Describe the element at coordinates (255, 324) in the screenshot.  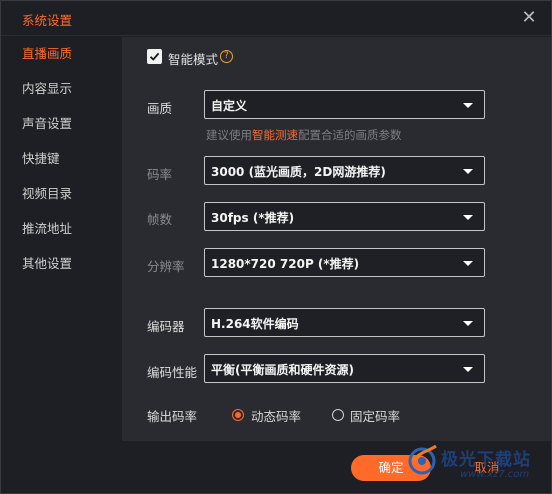
I see `encoder-value: H.264软件编码` at that location.